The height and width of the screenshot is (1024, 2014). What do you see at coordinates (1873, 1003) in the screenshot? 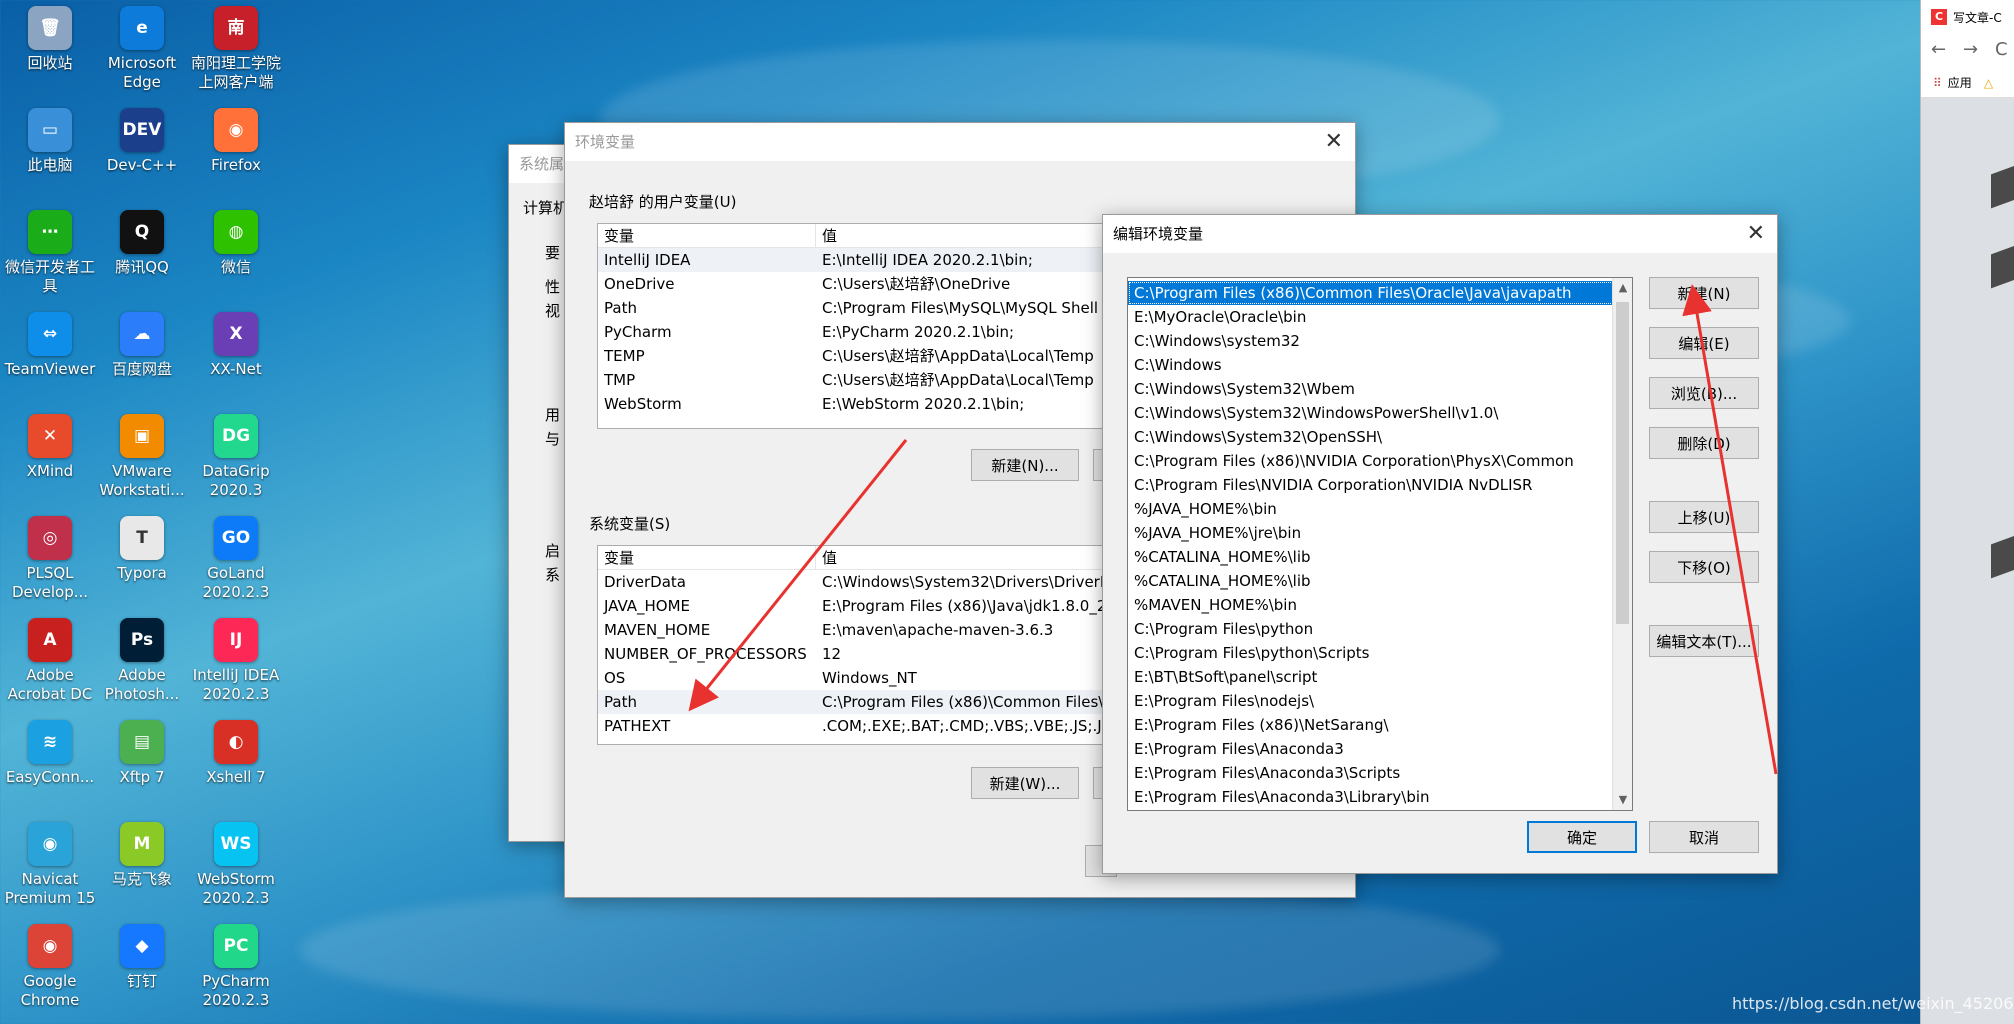
I see `watermark: https://blog.csdn.net/weixin_45206218` at bounding box center [1873, 1003].